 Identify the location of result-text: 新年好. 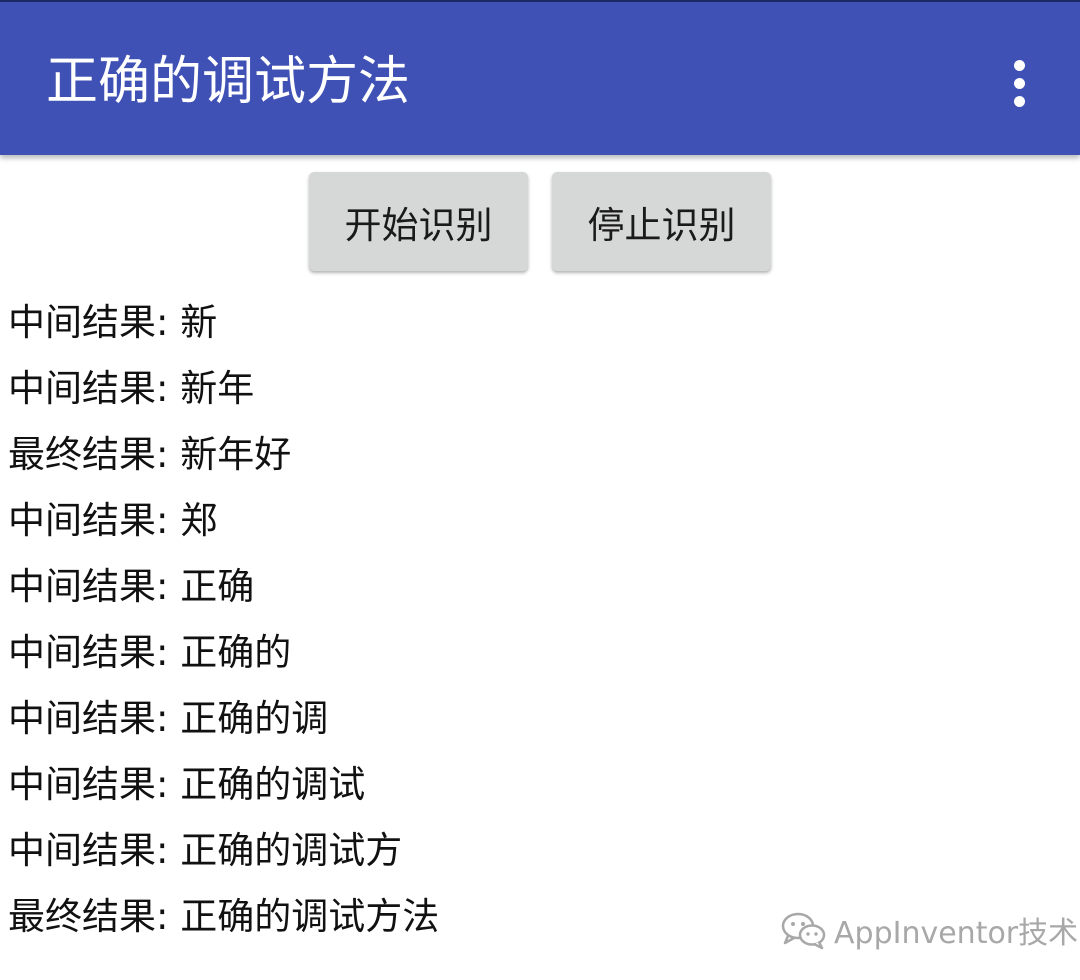
(236, 454).